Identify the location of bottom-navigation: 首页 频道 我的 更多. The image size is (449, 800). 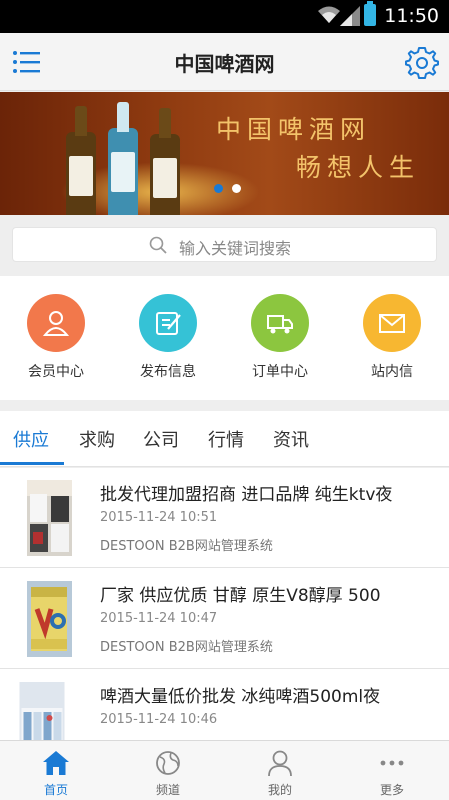
(224, 770).